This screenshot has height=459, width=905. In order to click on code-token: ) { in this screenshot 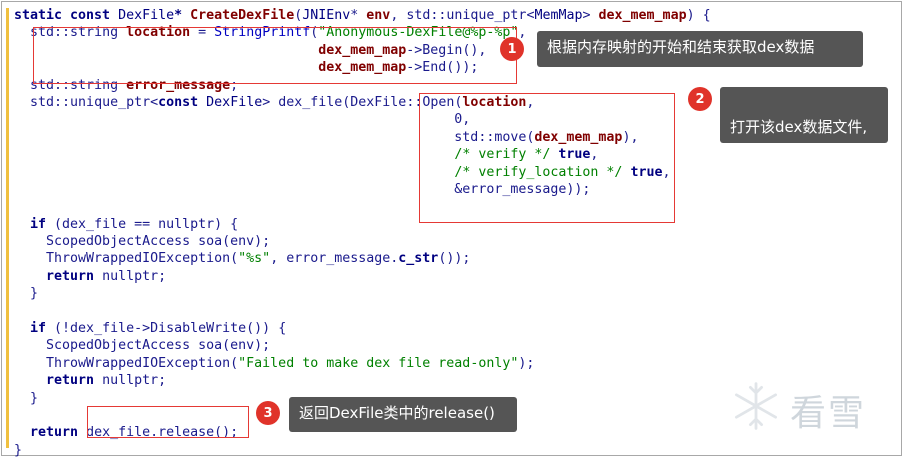, I will do `click(698, 15)`.